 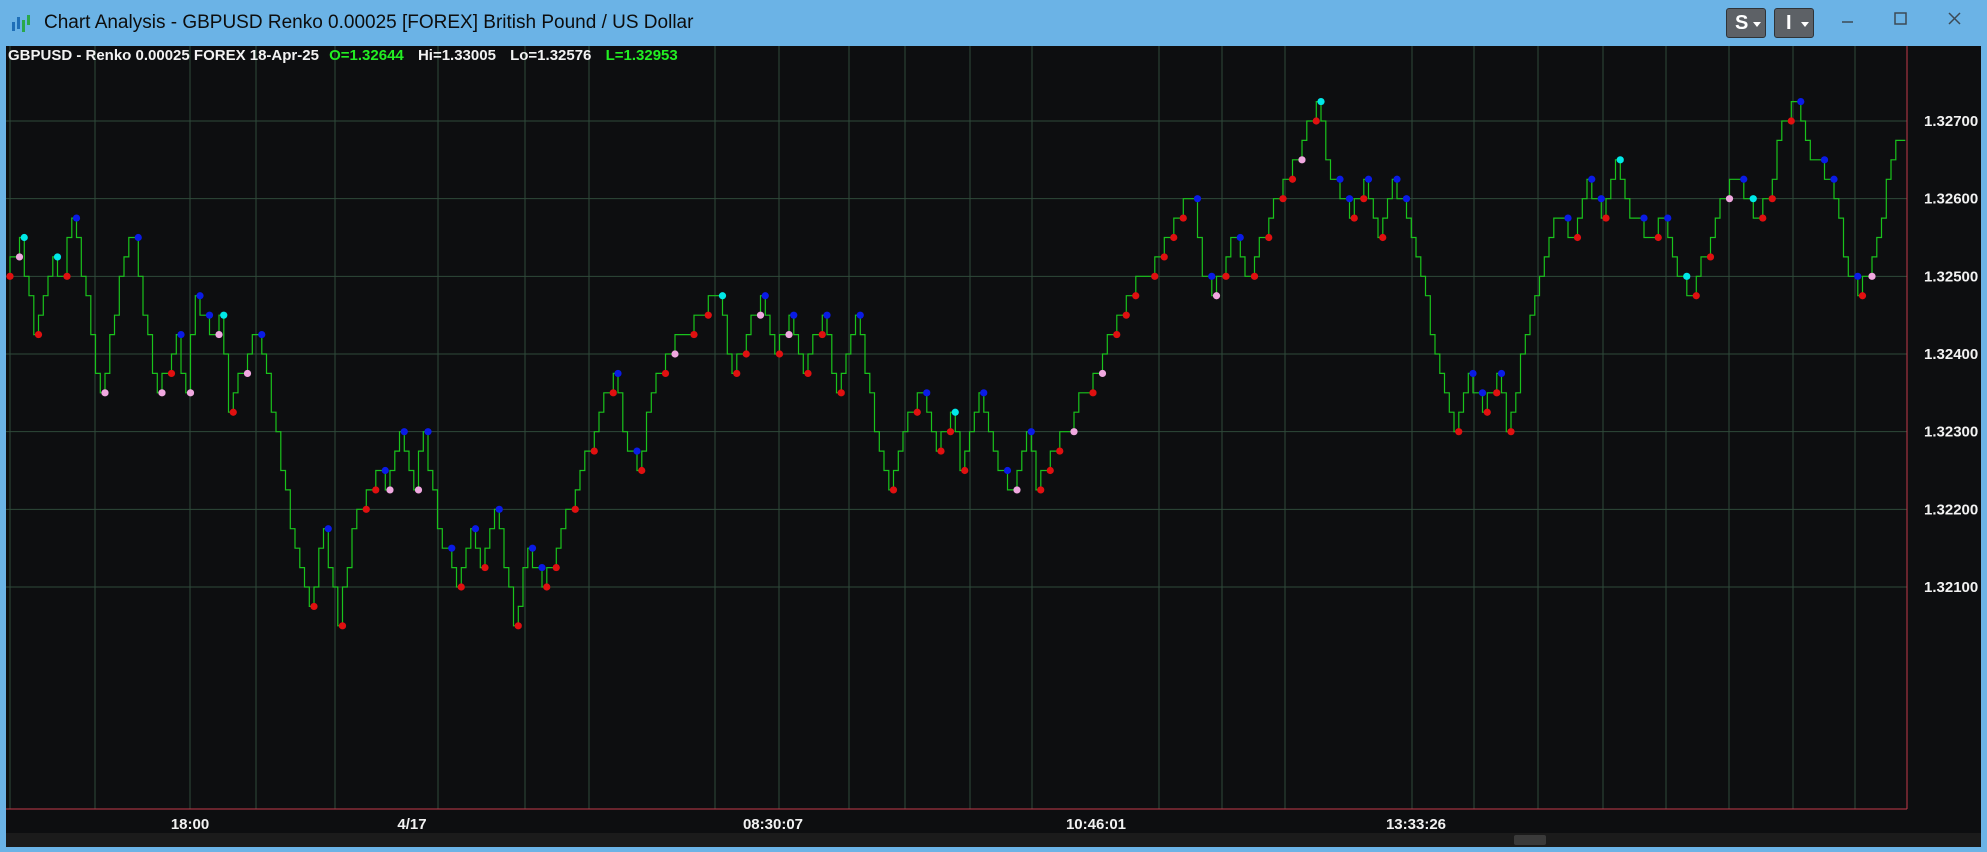 What do you see at coordinates (1746, 23) in the screenshot?
I see `s-toolbar-button: S` at bounding box center [1746, 23].